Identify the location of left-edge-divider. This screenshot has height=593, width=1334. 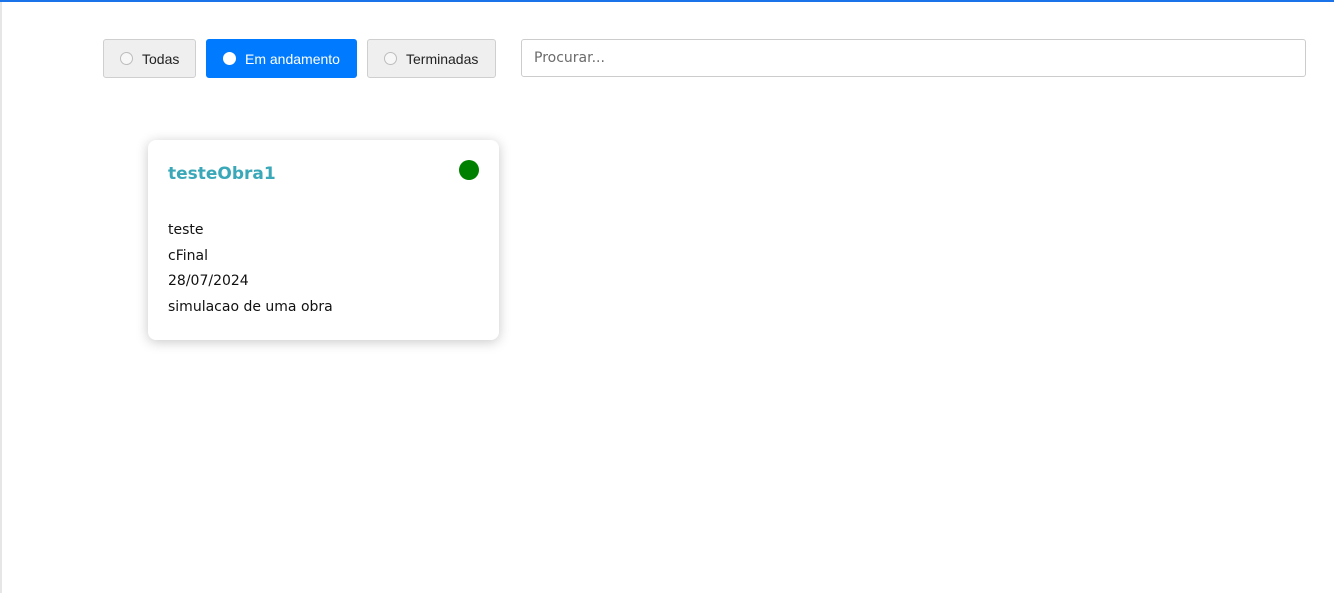
(1, 297).